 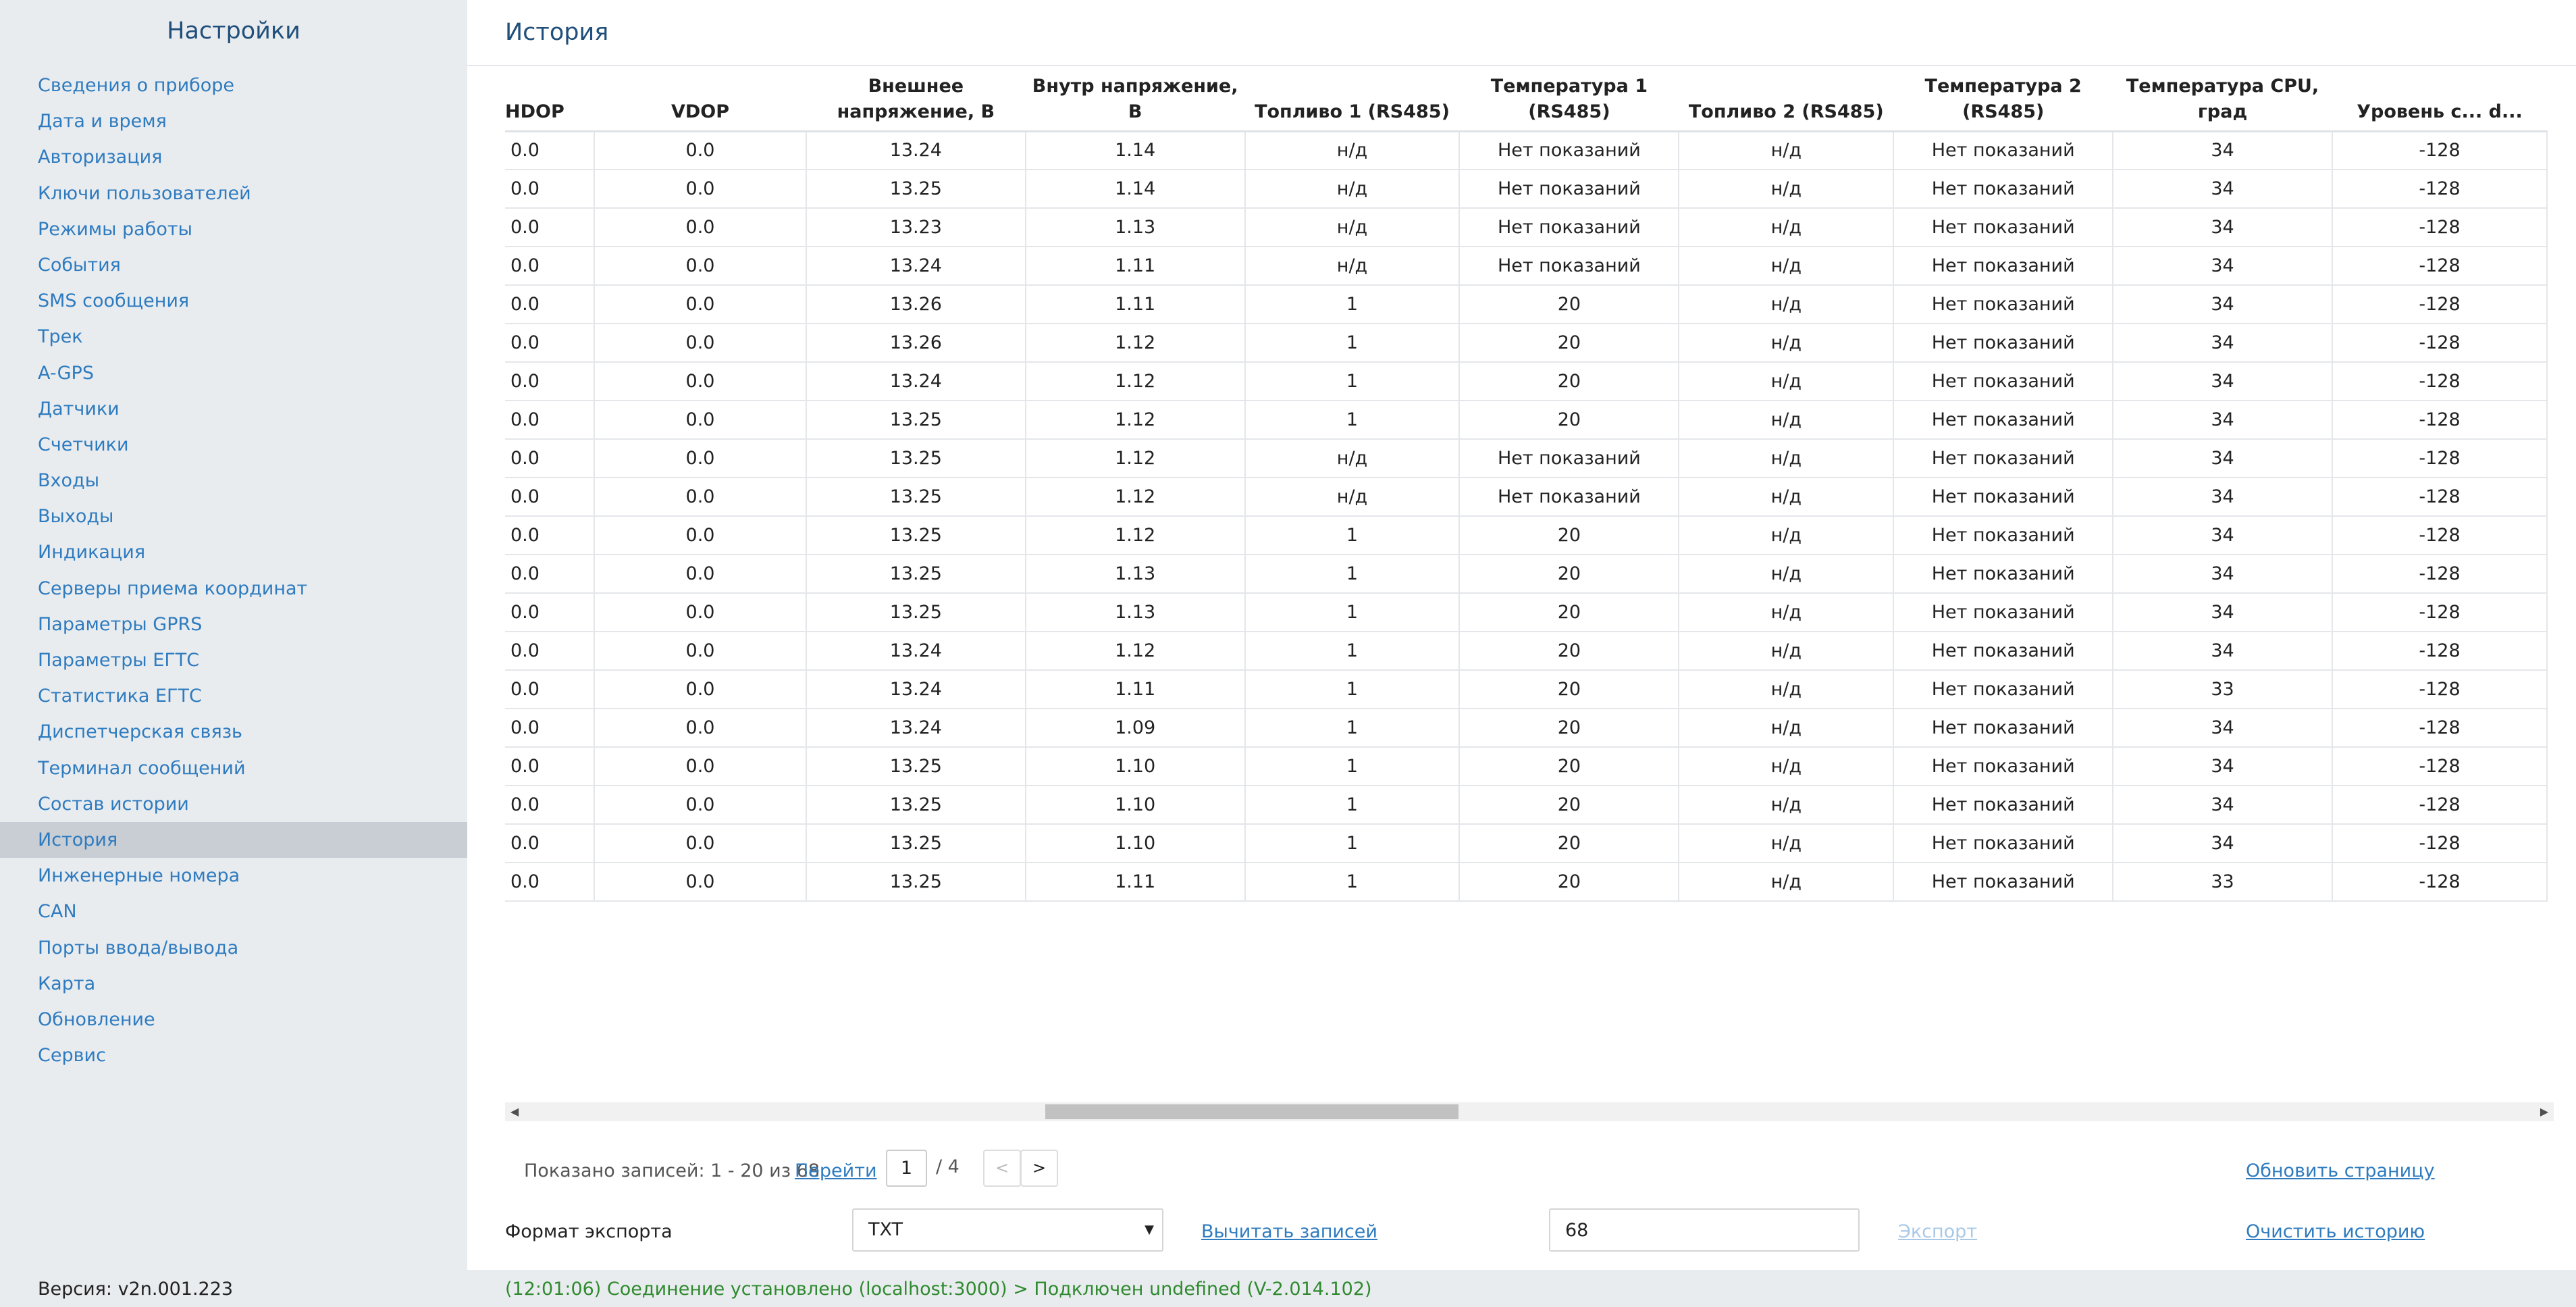 I want to click on table-row: 0.0 0.0 13.26 1.12 1 20 н/д Нет показаний 34 -128, so click(x=1527, y=343).